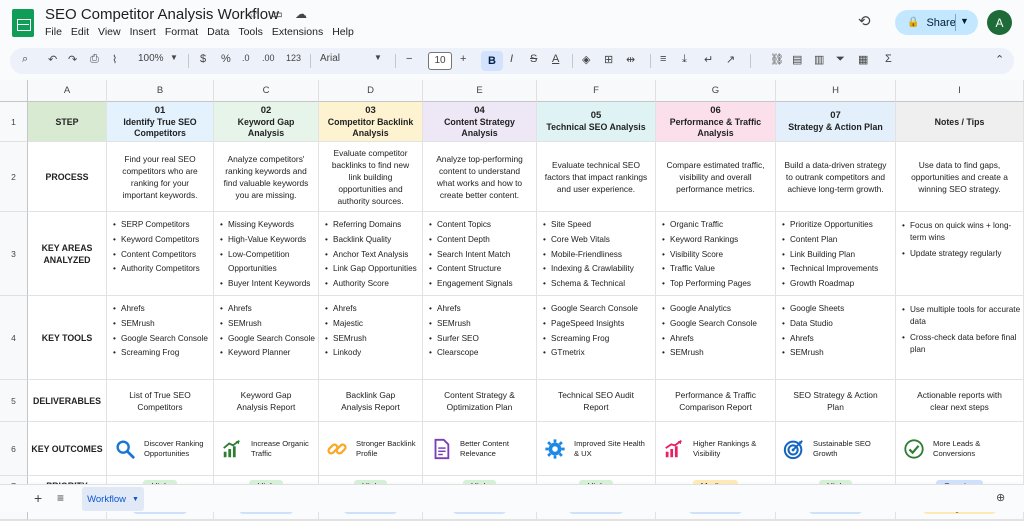  What do you see at coordinates (480, 401) in the screenshot?
I see `deliverable-cell-e: Content Strategy & Optimization Plan` at bounding box center [480, 401].